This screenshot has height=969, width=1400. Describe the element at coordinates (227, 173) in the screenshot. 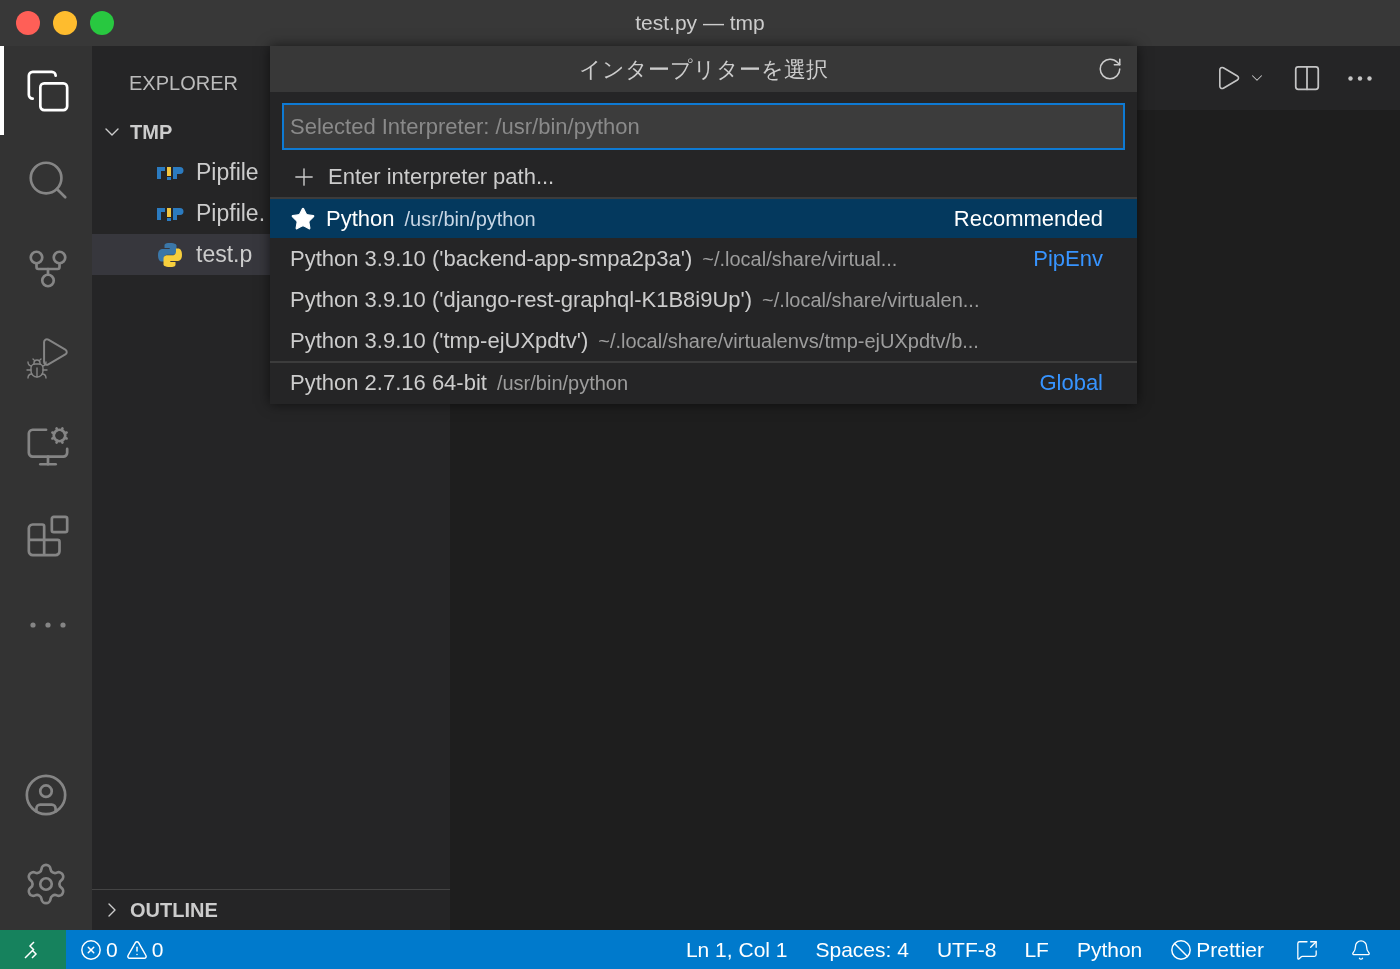

I see `file-name: Pipfile` at that location.